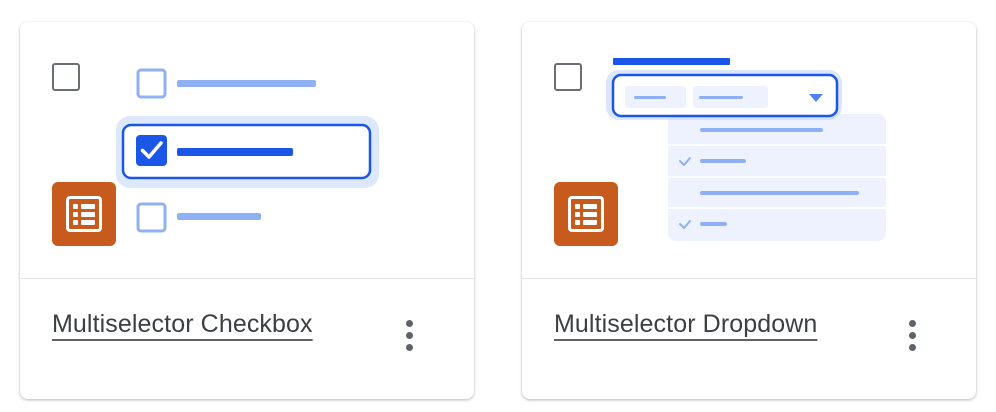  Describe the element at coordinates (151, 150) in the screenshot. I see `checked-box-icon` at that location.